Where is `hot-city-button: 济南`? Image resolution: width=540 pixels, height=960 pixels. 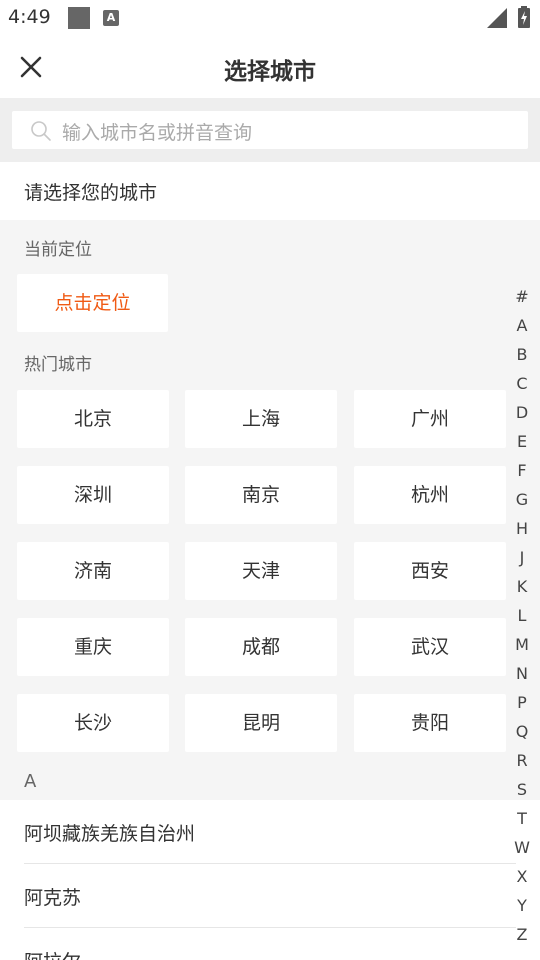 hot-city-button: 济南 is located at coordinates (93, 571).